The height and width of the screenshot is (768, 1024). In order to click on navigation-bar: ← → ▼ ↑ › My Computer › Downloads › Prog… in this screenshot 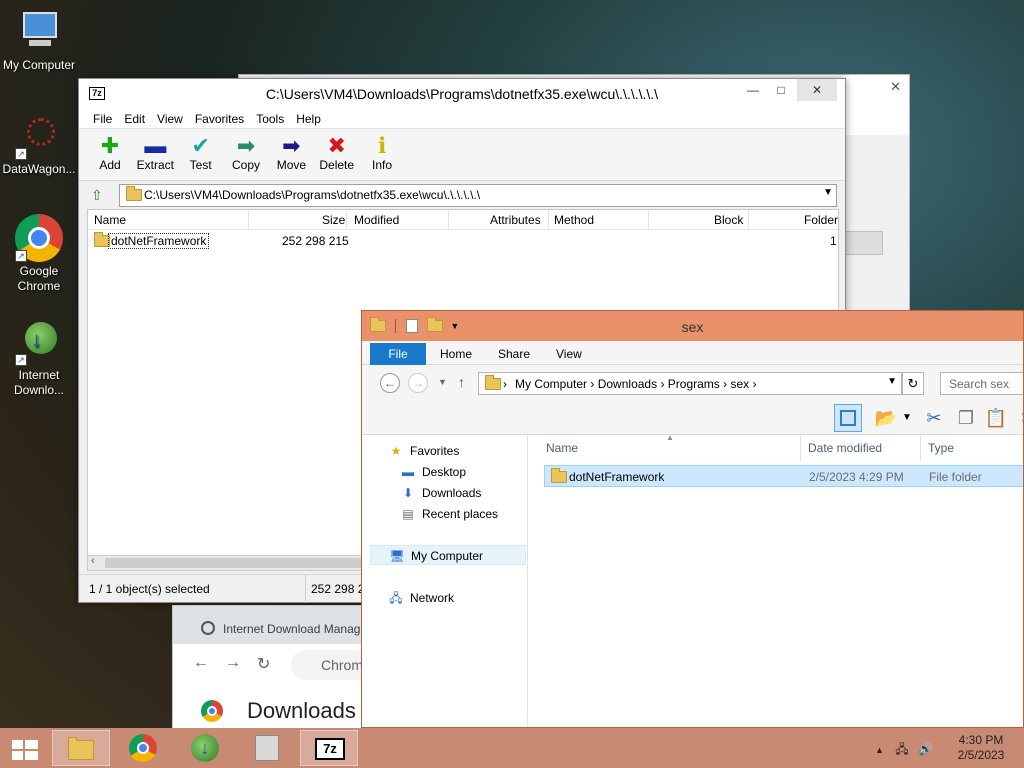, I will do `click(692, 383)`.